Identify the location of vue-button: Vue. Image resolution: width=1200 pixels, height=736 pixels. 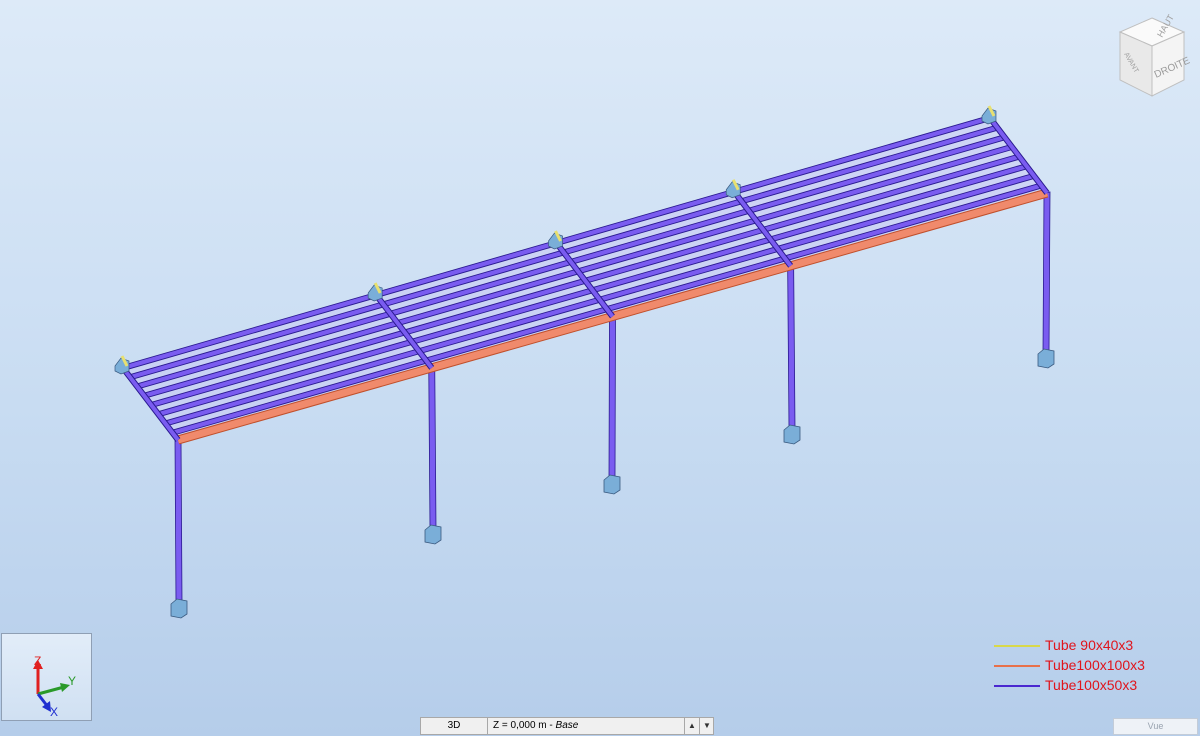
(1155, 726).